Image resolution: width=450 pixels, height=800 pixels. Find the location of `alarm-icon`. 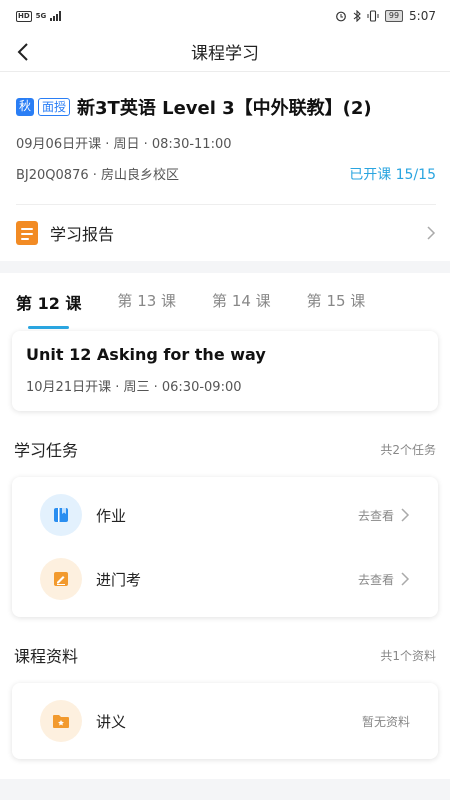

alarm-icon is located at coordinates (340, 16).